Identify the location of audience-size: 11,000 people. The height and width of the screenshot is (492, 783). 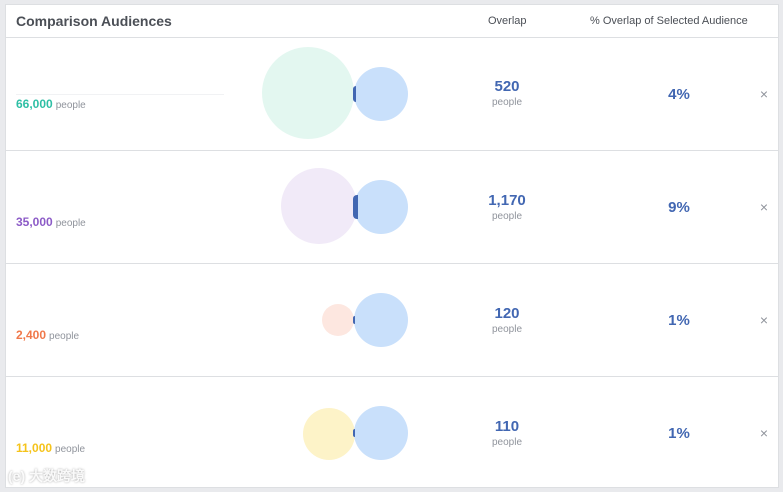
(50, 448).